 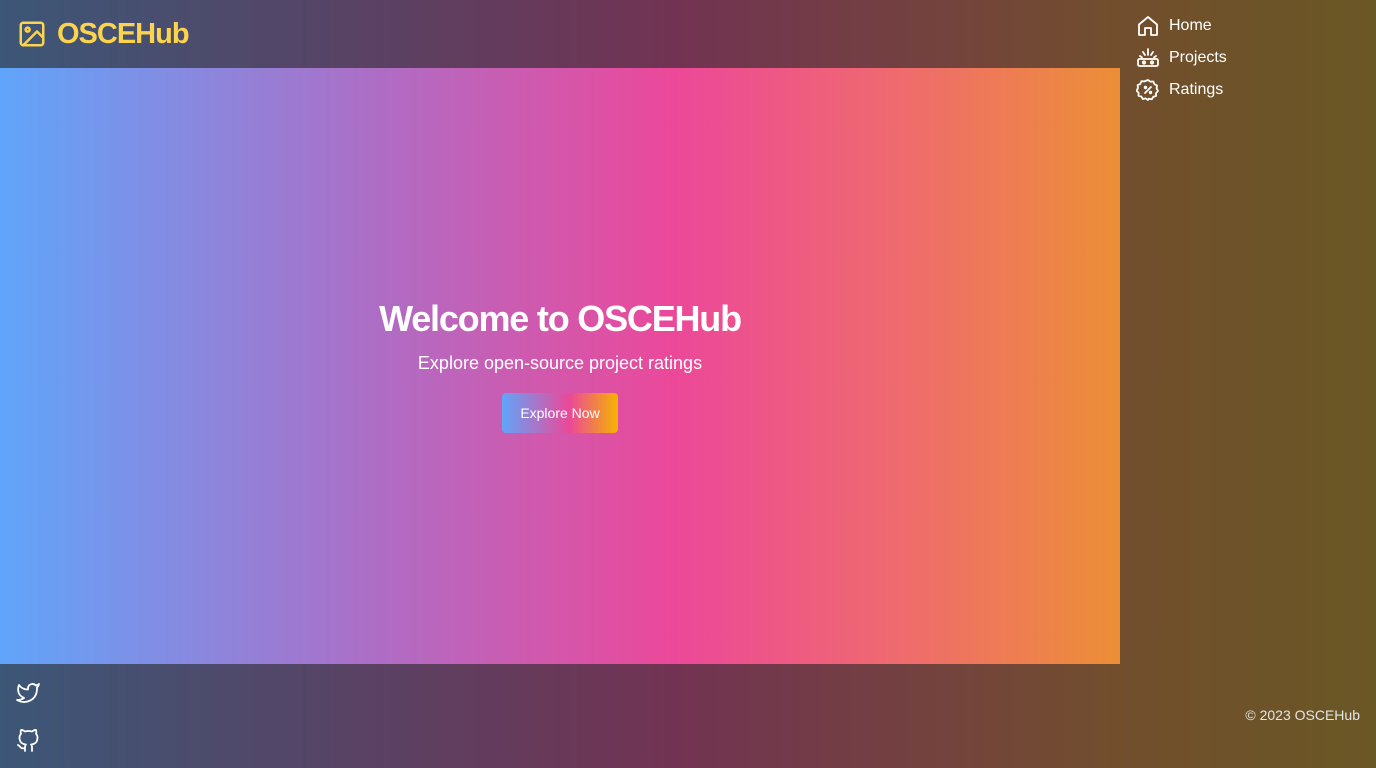 I want to click on brand-name: OSCEHub, so click(x=123, y=34).